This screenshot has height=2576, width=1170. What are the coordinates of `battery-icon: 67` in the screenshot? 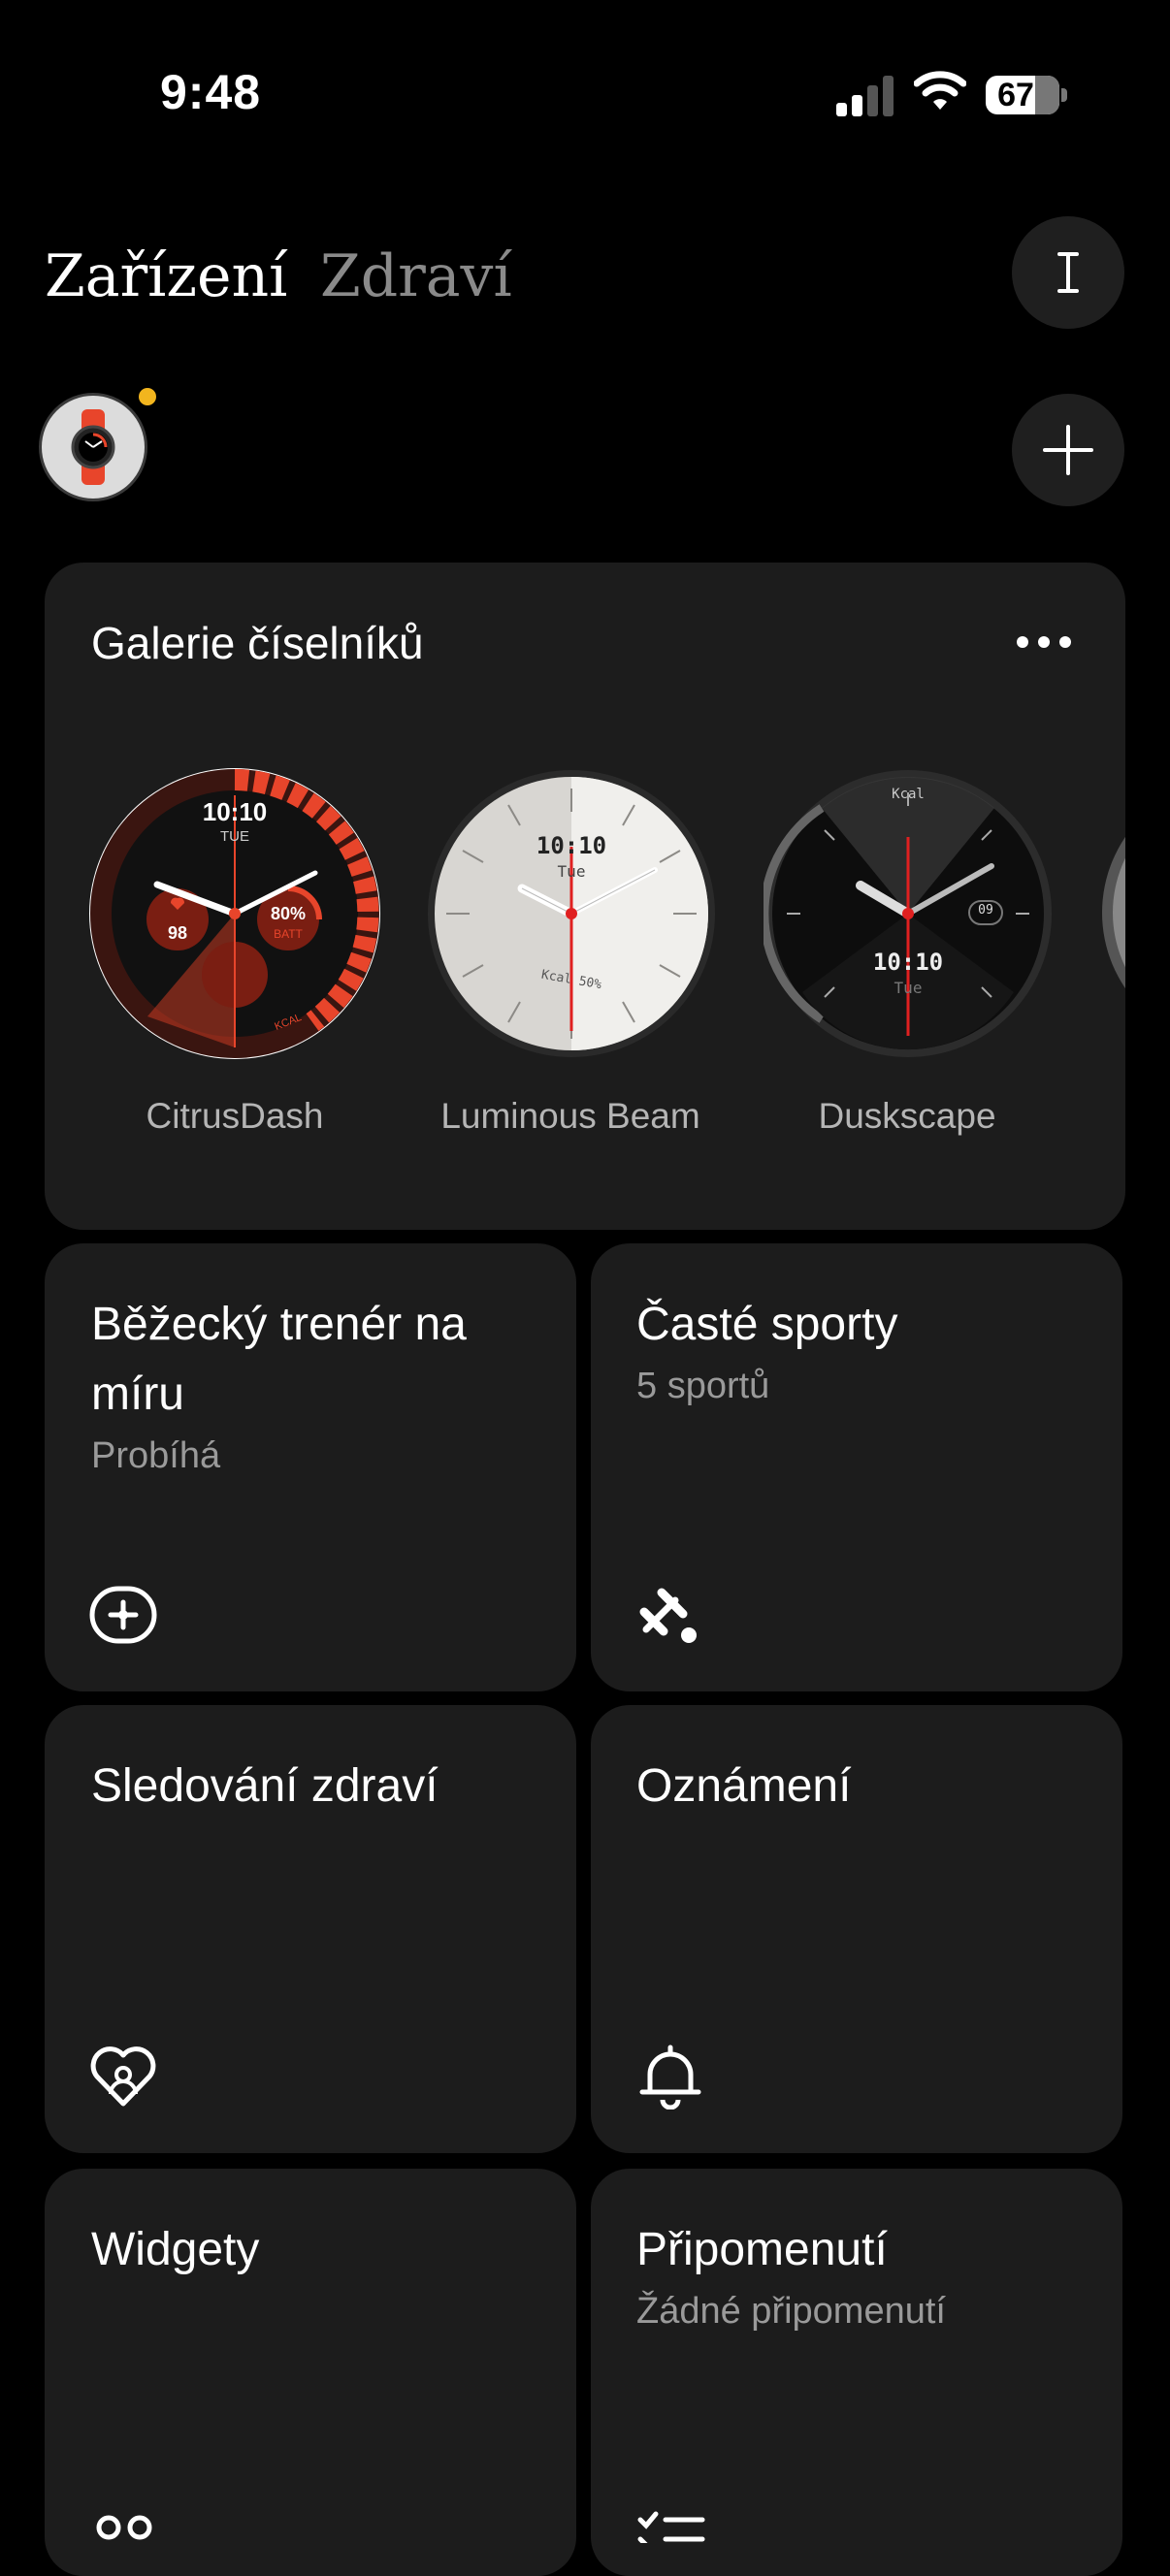 It's located at (1026, 95).